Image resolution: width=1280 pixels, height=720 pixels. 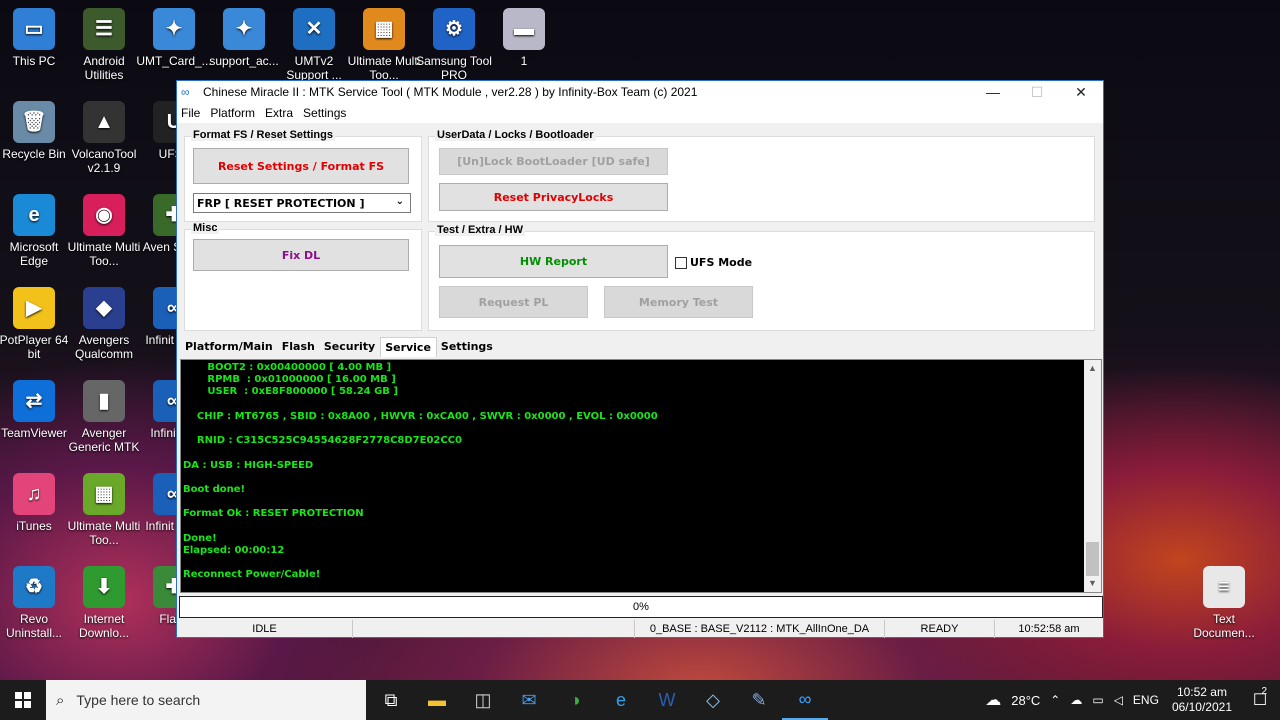 What do you see at coordinates (483, 700) in the screenshot?
I see `store-icon: ◫` at bounding box center [483, 700].